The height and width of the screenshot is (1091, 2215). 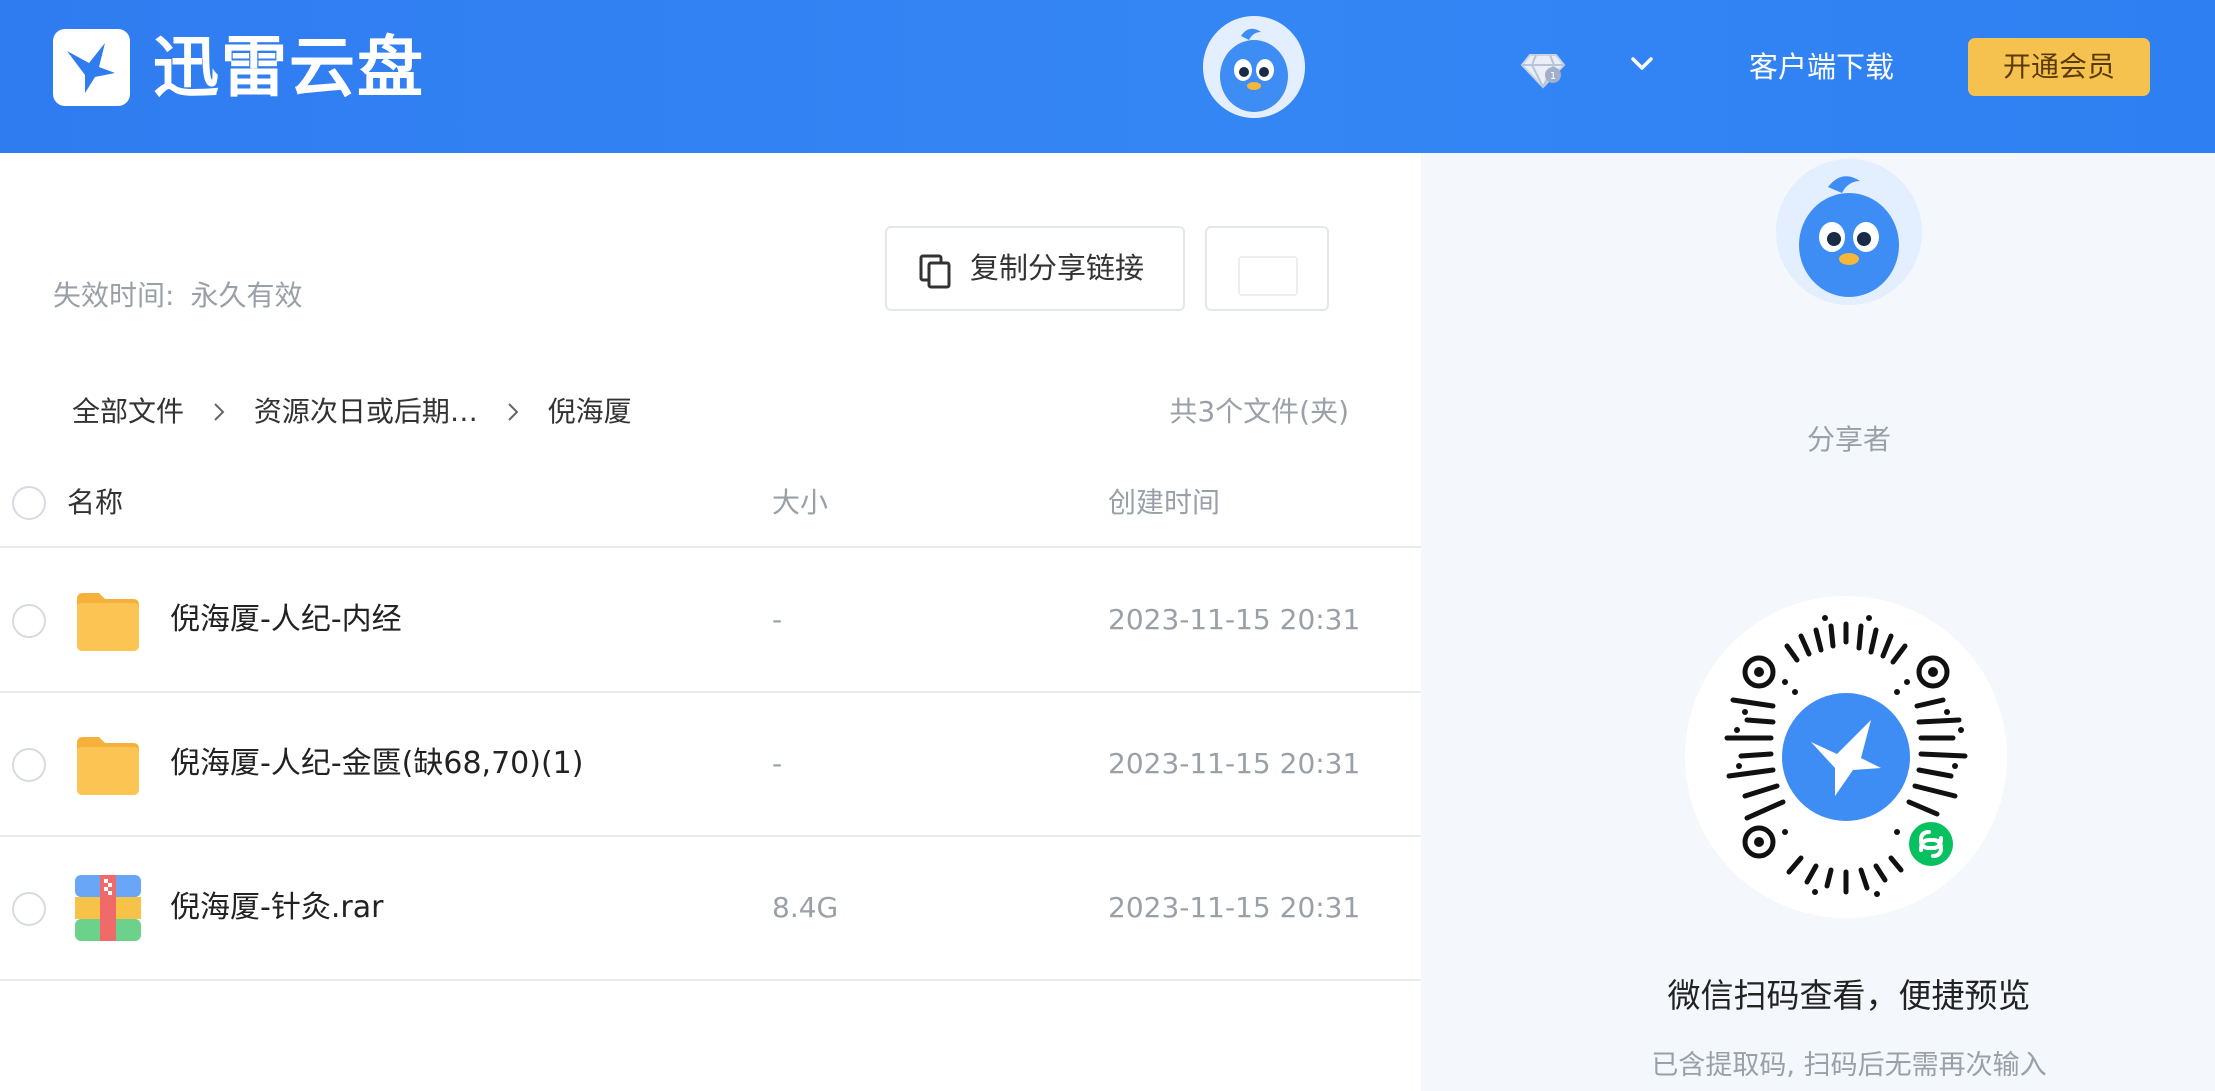 I want to click on open-vip-button: 开通会员, so click(x=2059, y=67).